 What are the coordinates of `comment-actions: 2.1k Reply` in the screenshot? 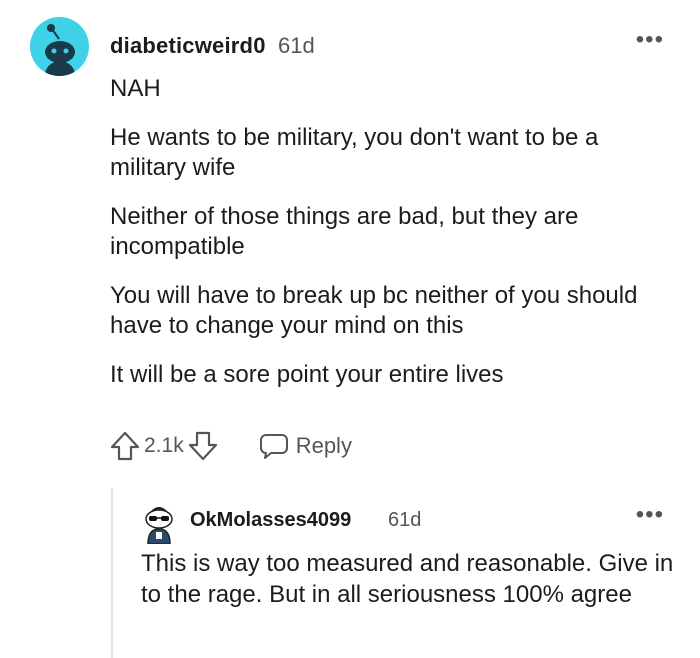 It's located at (230, 446).